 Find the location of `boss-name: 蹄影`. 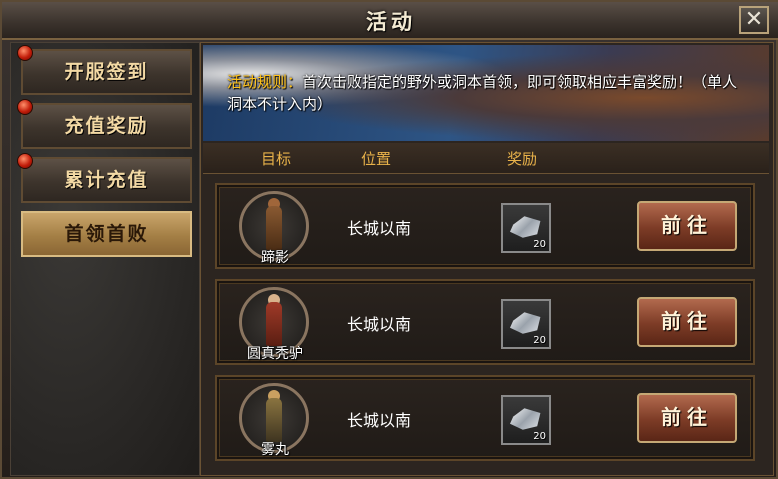

boss-name: 蹄影 is located at coordinates (275, 258).